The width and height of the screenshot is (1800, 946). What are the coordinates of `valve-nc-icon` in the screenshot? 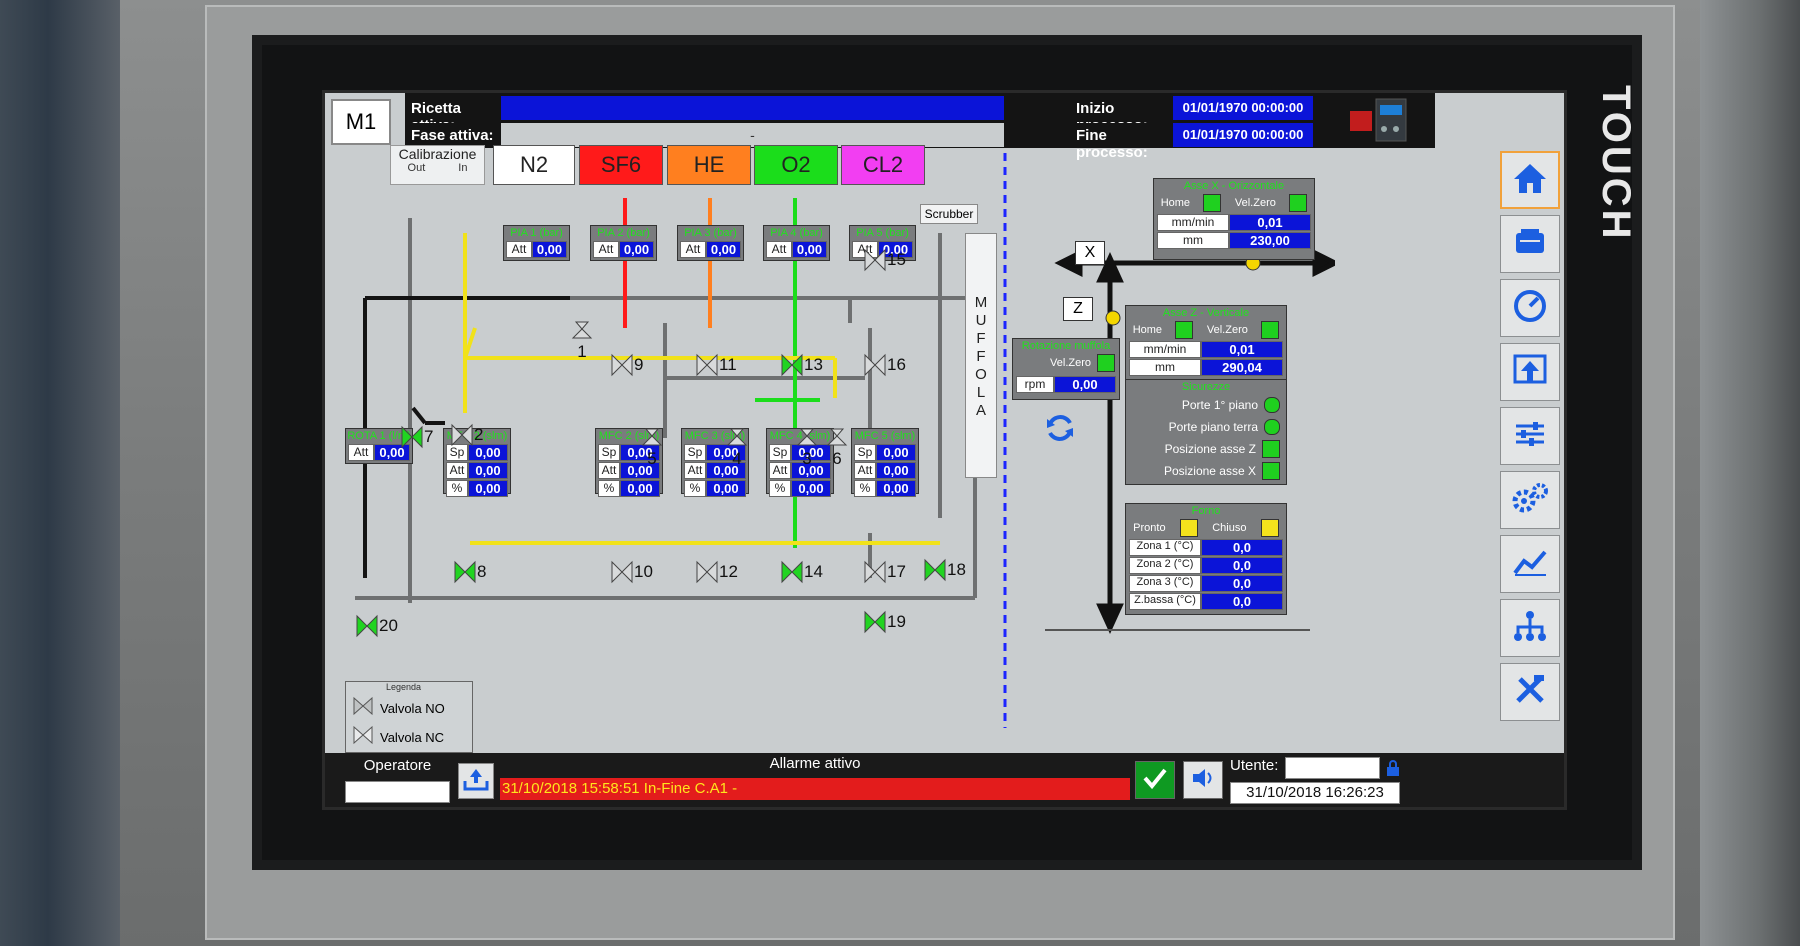 It's located at (363, 737).